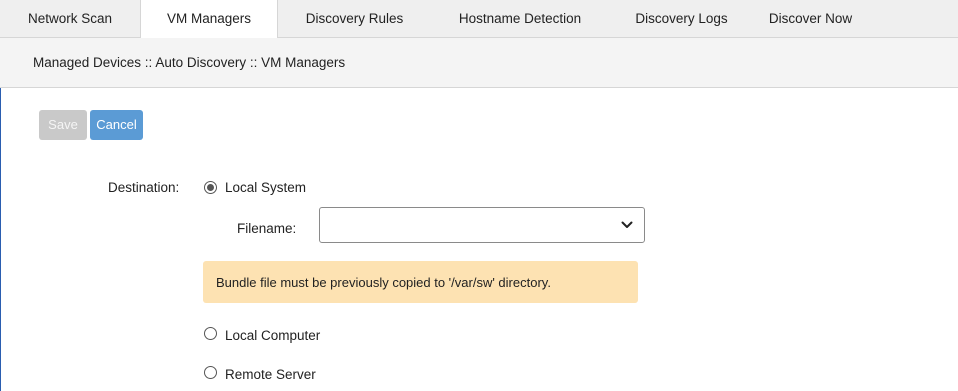 This screenshot has height=391, width=958. What do you see at coordinates (209, 19) in the screenshot?
I see `tab-vm-managers: VM Managers` at bounding box center [209, 19].